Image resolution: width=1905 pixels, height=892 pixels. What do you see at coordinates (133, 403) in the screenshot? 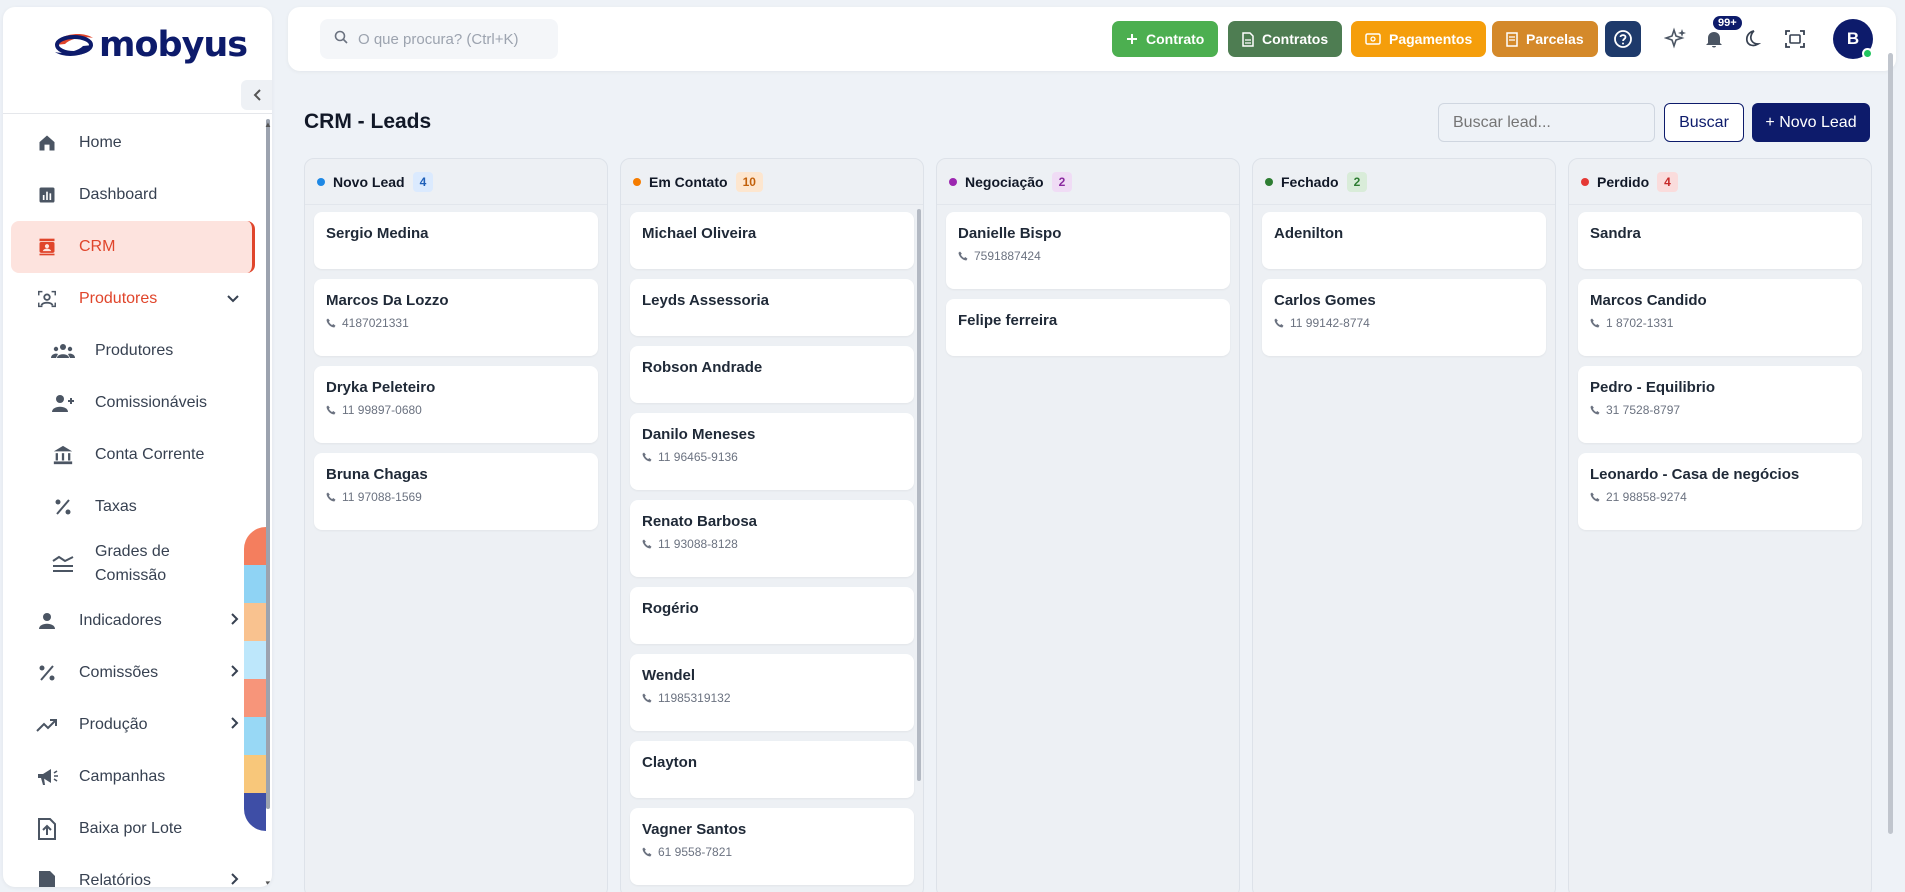
I see `sidebar-item-comissionaveis: Comissionáveis` at bounding box center [133, 403].